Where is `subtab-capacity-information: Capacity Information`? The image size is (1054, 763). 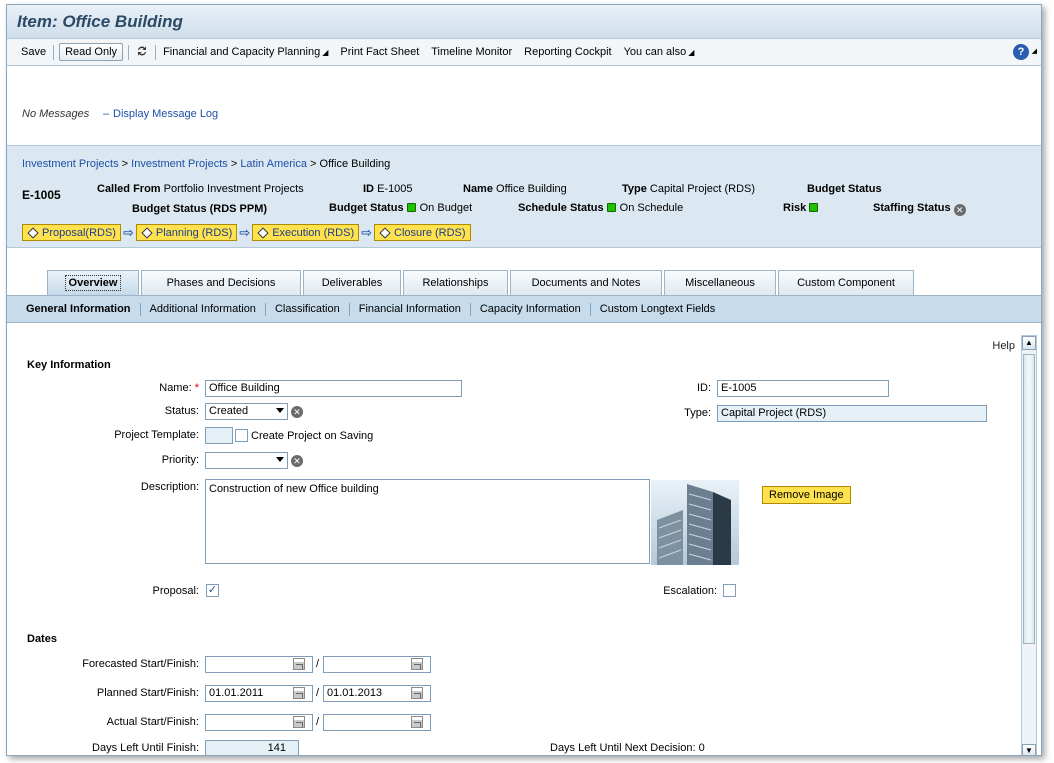 subtab-capacity-information: Capacity Information is located at coordinates (530, 309).